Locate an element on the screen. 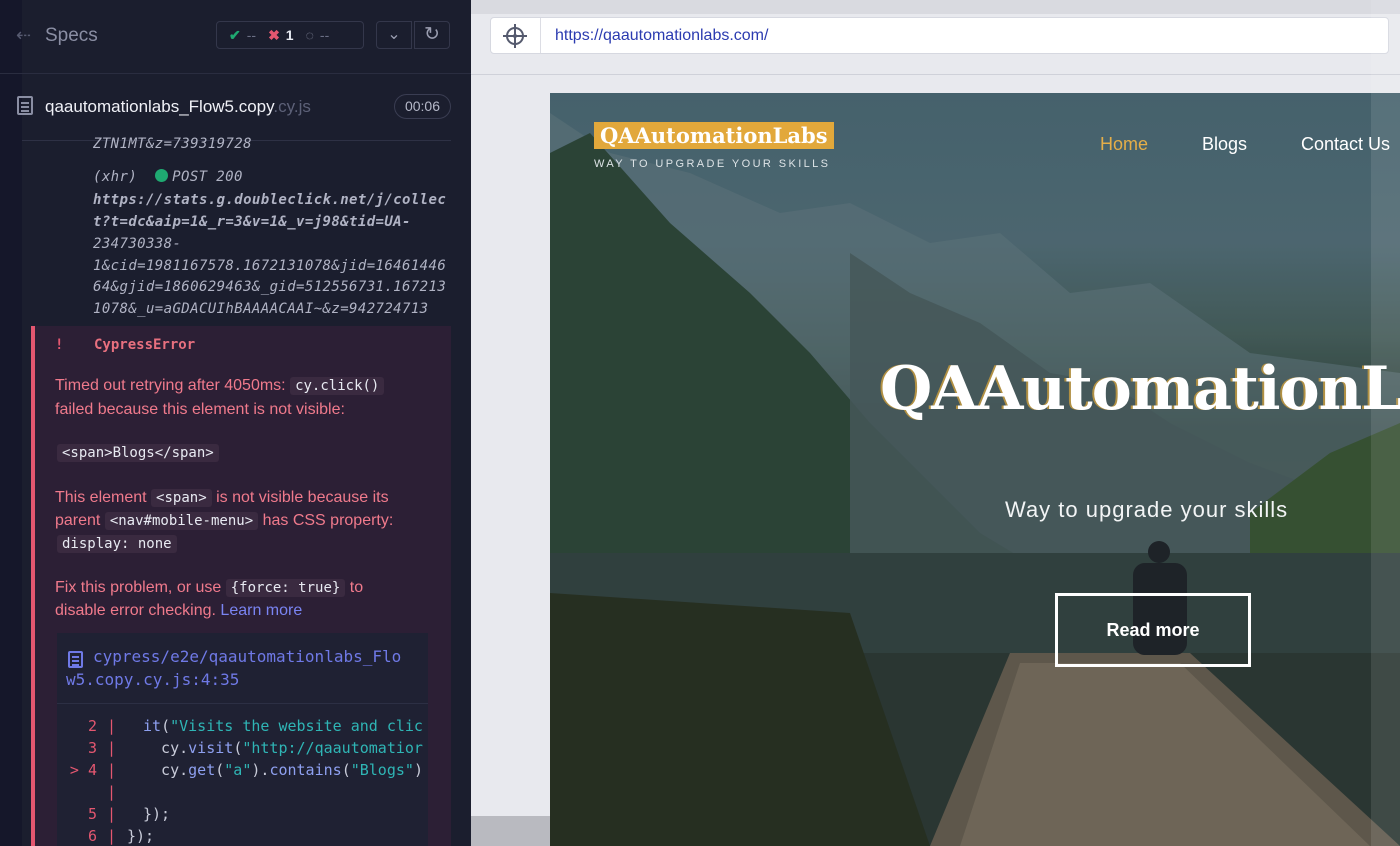 The image size is (1400, 846). xhr-label: (xhr) is located at coordinates (115, 177).